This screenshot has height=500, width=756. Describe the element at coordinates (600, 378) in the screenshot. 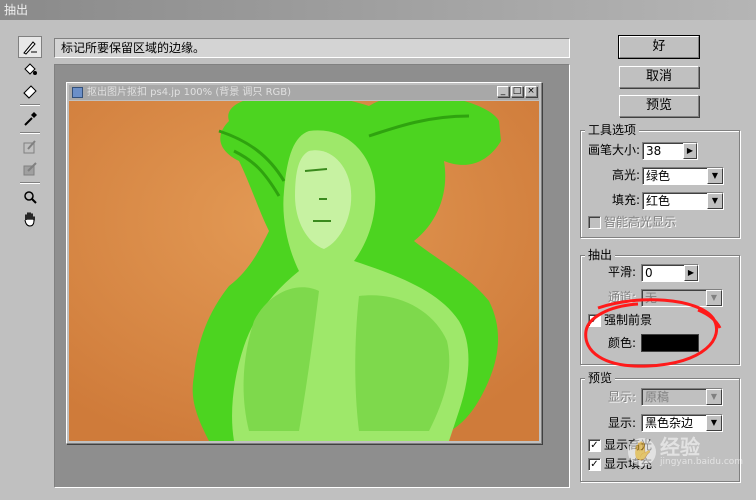

I see `preview-title: 预览` at that location.